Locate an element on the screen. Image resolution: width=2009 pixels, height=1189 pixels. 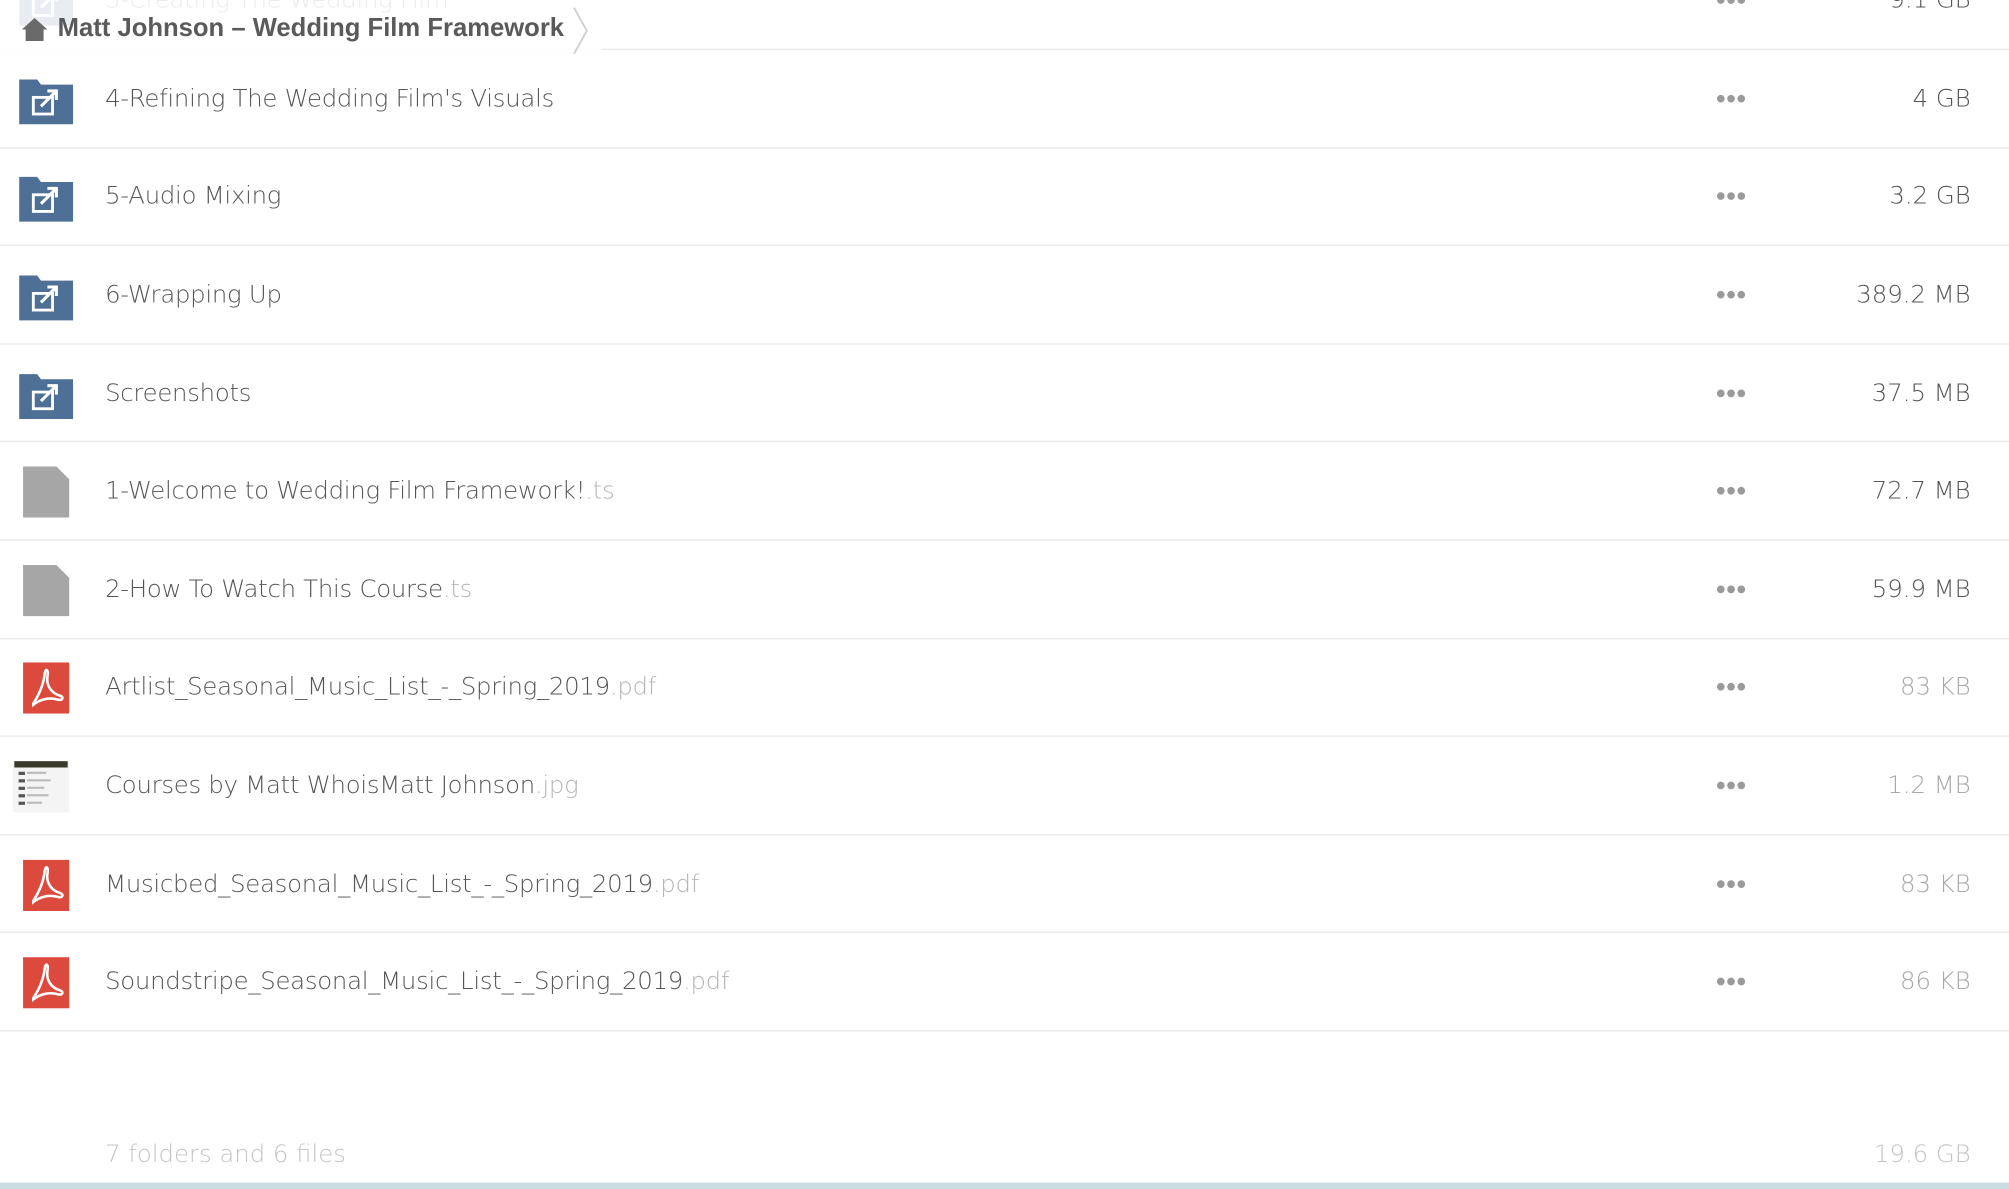
breadcrumb-current-folder: Matt Johnson – Wedding Film Framework is located at coordinates (311, 28).